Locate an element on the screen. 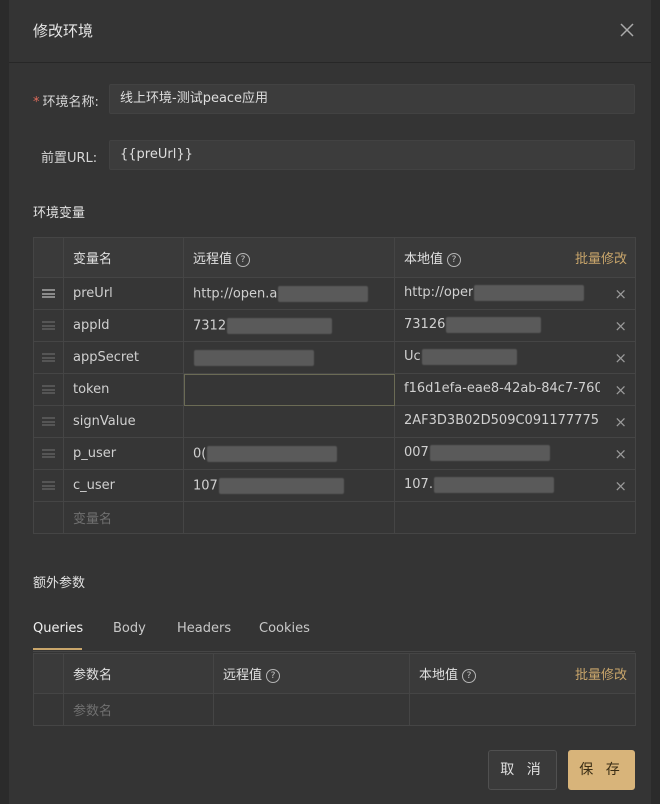 This screenshot has height=804, width=660. env-vars-title: 环境变量 is located at coordinates (59, 213).